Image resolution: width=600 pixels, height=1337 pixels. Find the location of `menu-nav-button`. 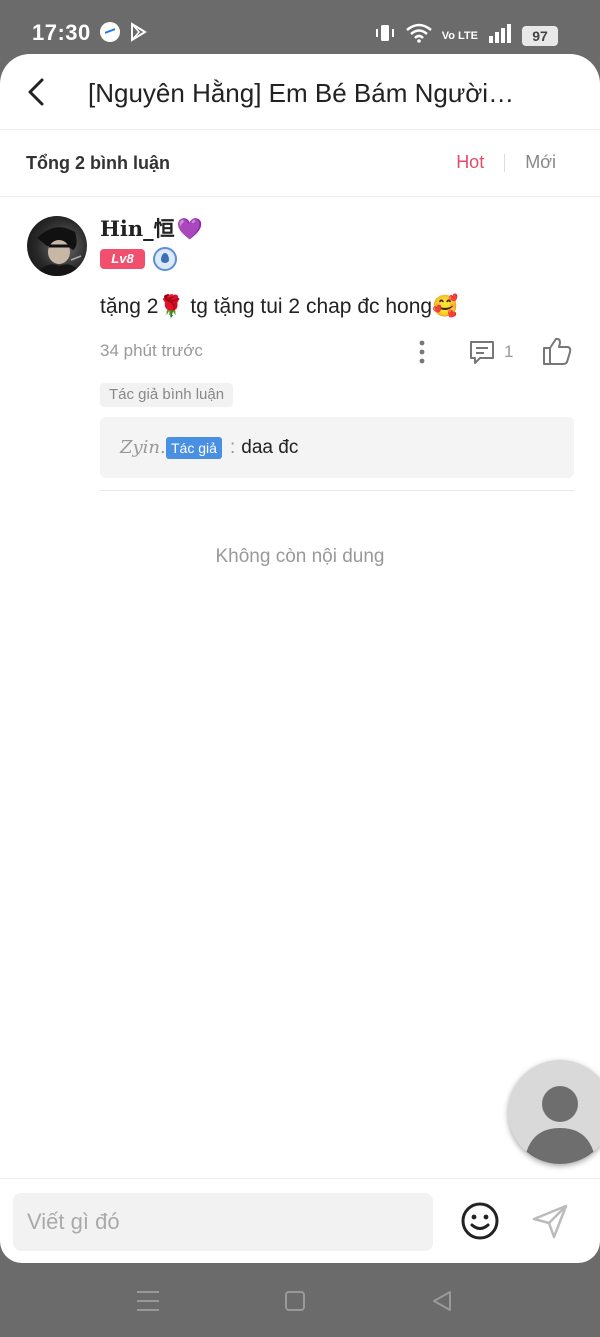

menu-nav-button is located at coordinates (148, 1301).